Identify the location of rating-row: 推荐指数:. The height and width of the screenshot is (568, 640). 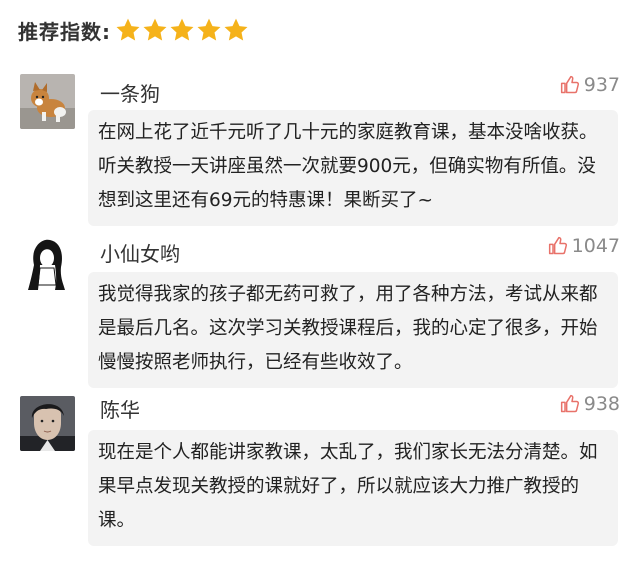
(134, 30).